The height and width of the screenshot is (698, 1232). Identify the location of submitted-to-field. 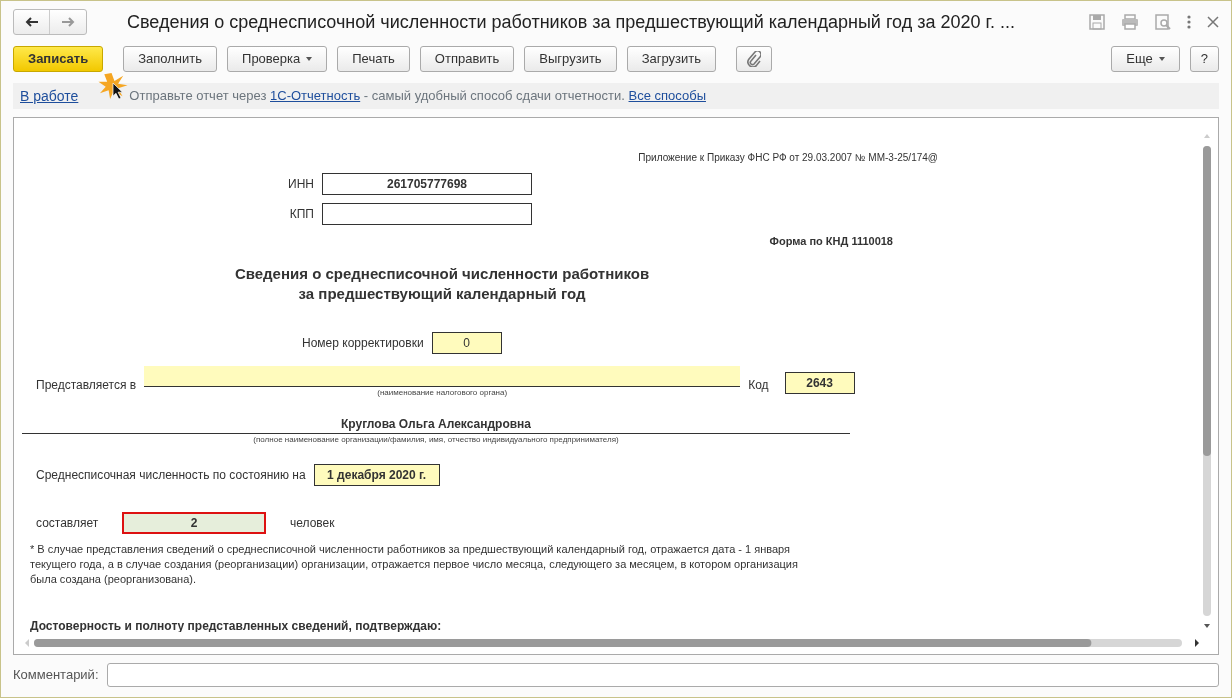
(442, 376).